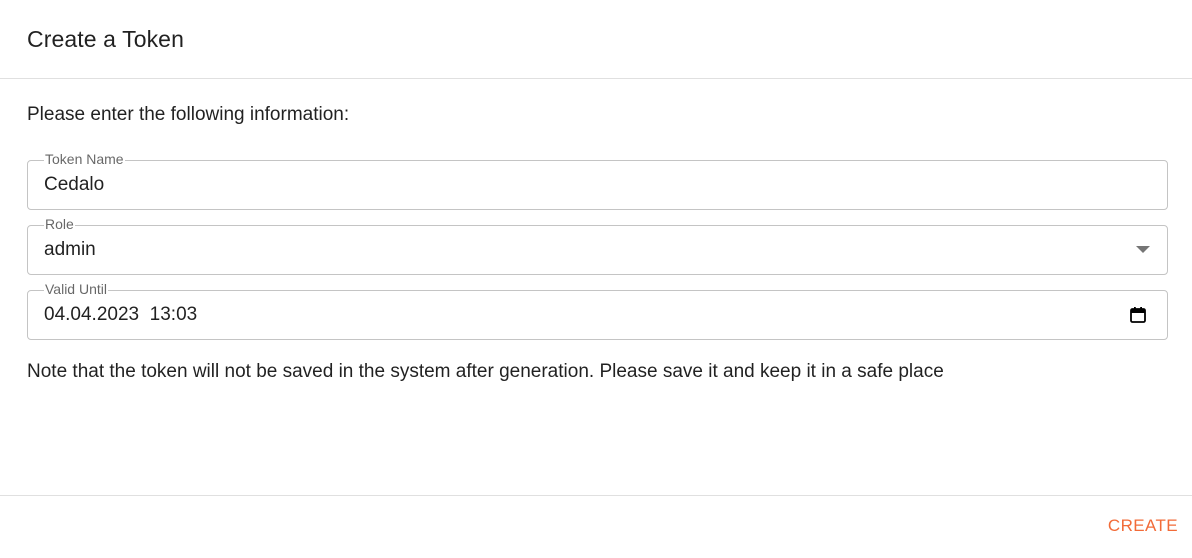 The width and height of the screenshot is (1192, 558). What do you see at coordinates (579, 185) in the screenshot?
I see `token-name-input` at bounding box center [579, 185].